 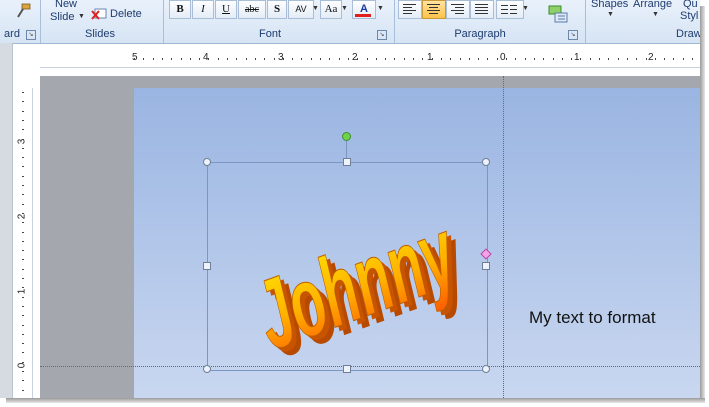 I want to click on font-launcher-icon: ↘, so click(x=382, y=35).